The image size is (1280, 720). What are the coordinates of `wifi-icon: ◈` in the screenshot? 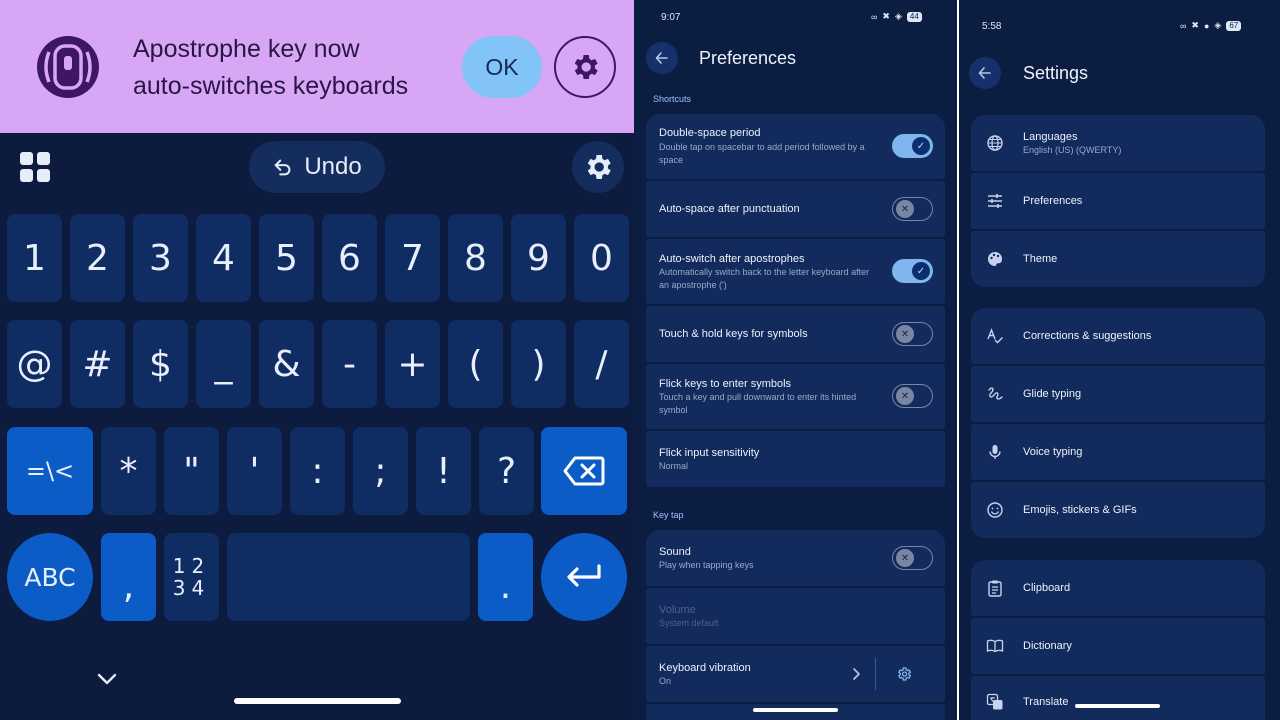 It's located at (1218, 25).